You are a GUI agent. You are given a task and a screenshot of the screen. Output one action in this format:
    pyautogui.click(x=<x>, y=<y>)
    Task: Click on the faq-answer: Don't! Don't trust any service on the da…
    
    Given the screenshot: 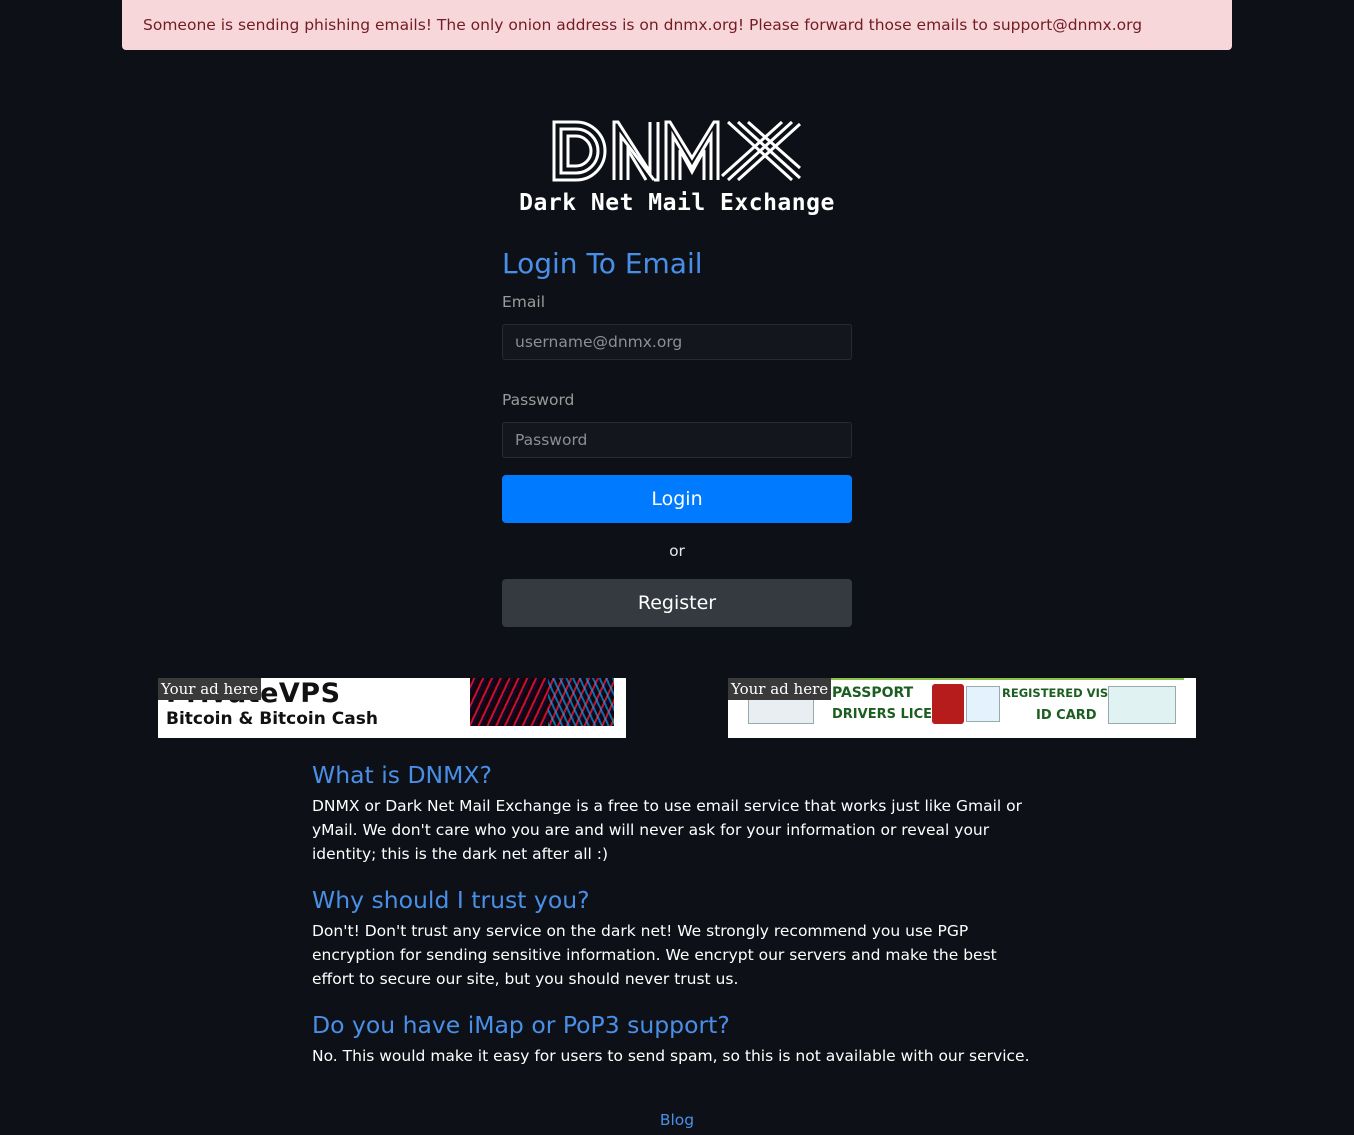 What is the action you would take?
    pyautogui.click(x=654, y=955)
    